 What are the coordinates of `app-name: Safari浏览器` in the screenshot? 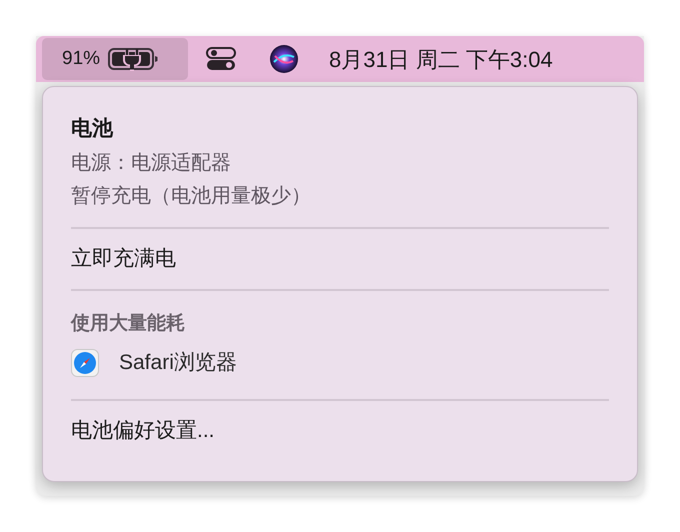 It's located at (178, 363).